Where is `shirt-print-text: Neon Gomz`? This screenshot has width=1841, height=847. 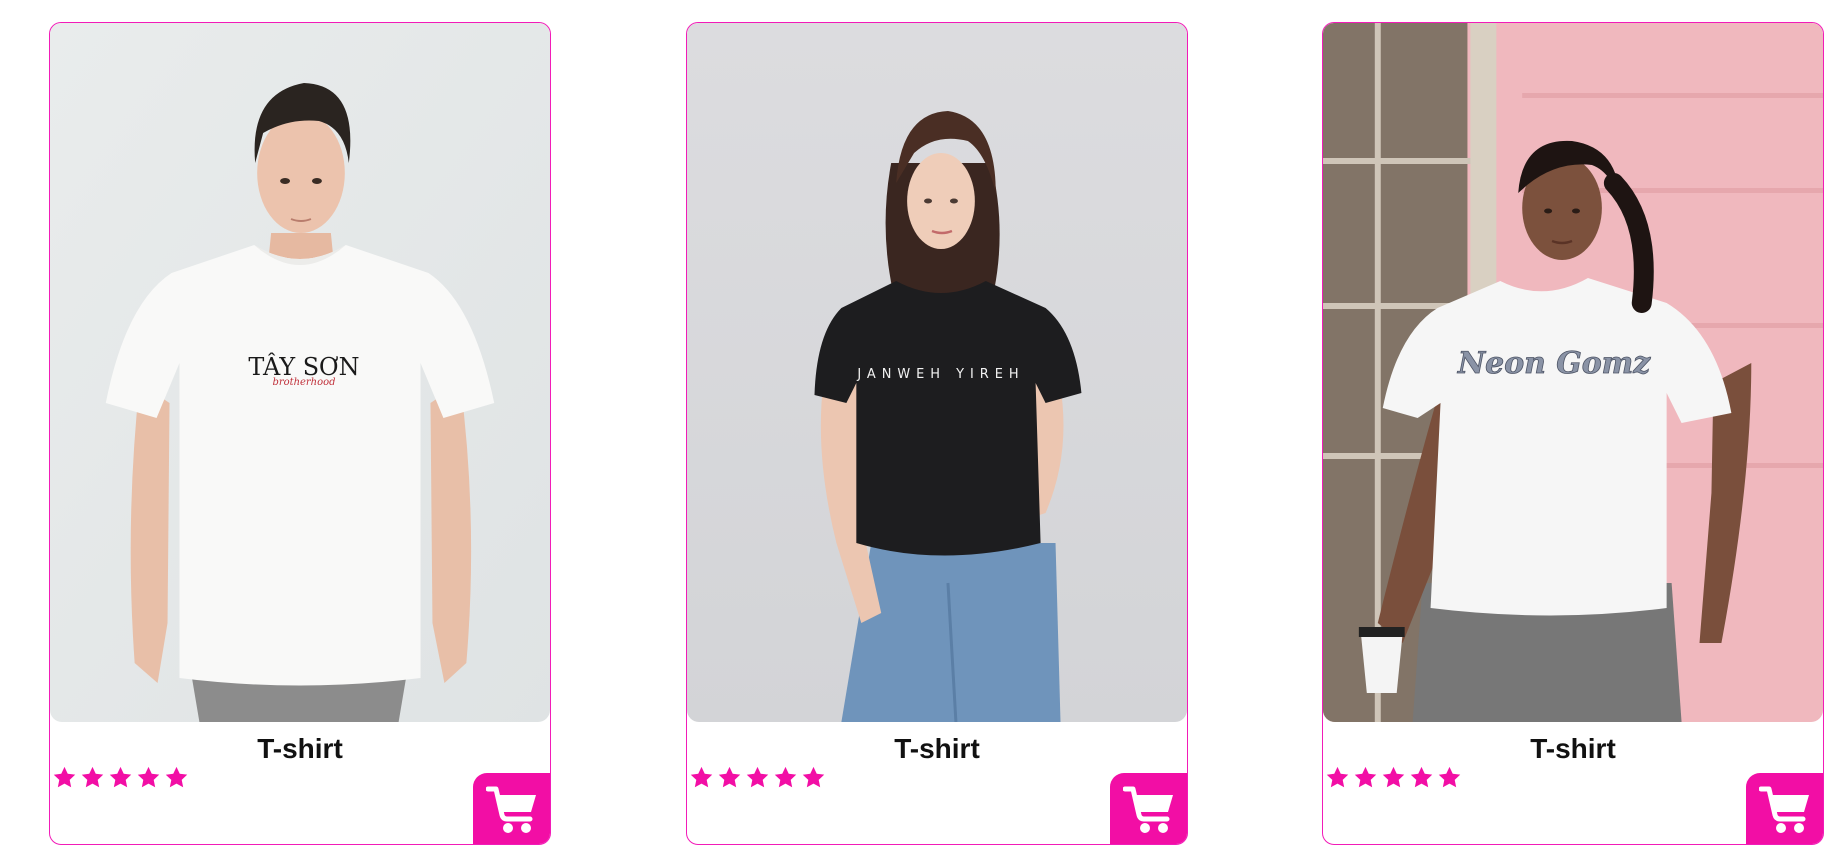 shirt-print-text: Neon Gomz is located at coordinates (1554, 363).